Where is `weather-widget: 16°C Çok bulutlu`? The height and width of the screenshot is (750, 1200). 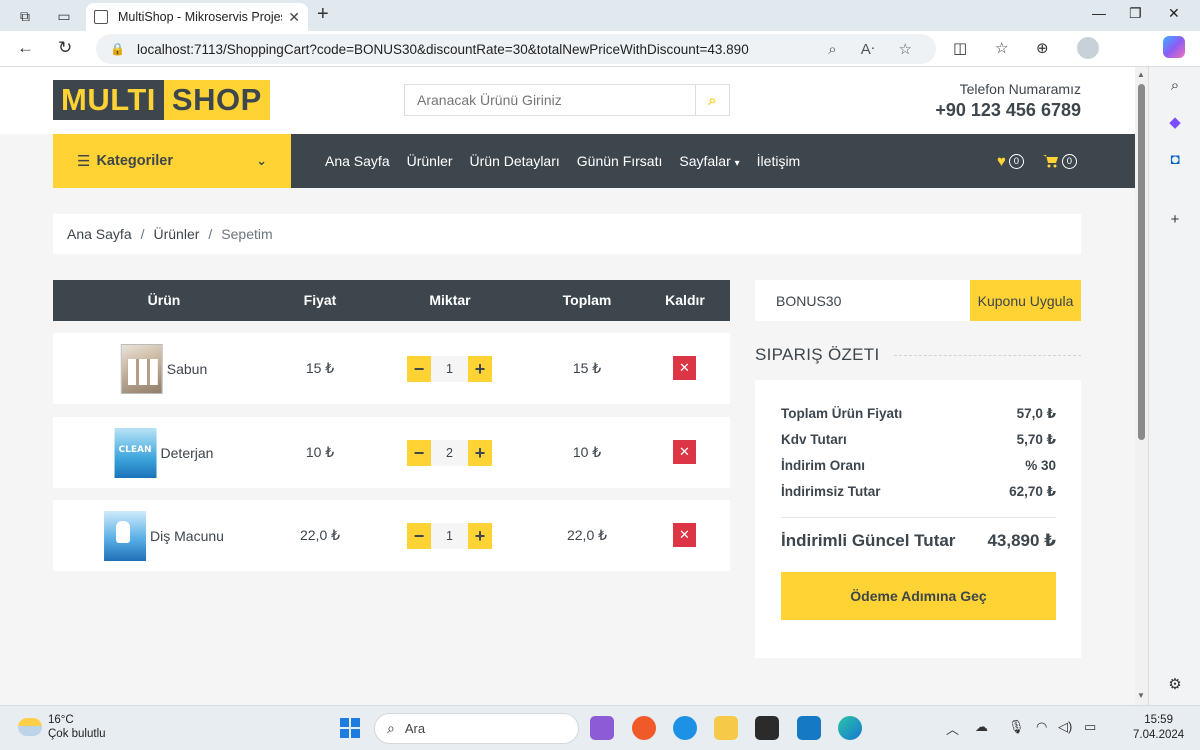 weather-widget: 16°C Çok bulutlu is located at coordinates (62, 727).